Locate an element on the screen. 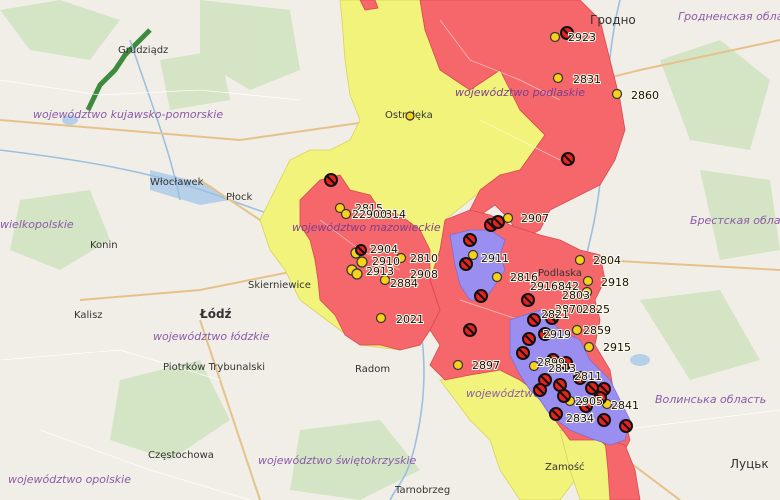 The height and width of the screenshot is (500, 780). city-grodno: Гродно is located at coordinates (613, 20).